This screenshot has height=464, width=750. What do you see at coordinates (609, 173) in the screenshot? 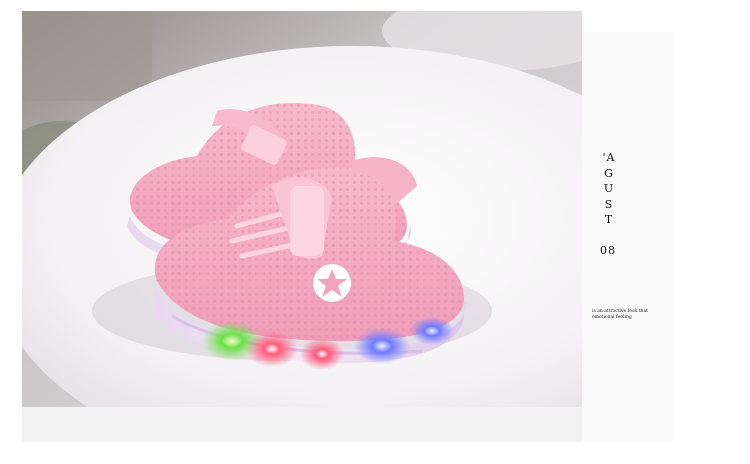
I see `month-letter: G` at bounding box center [609, 173].